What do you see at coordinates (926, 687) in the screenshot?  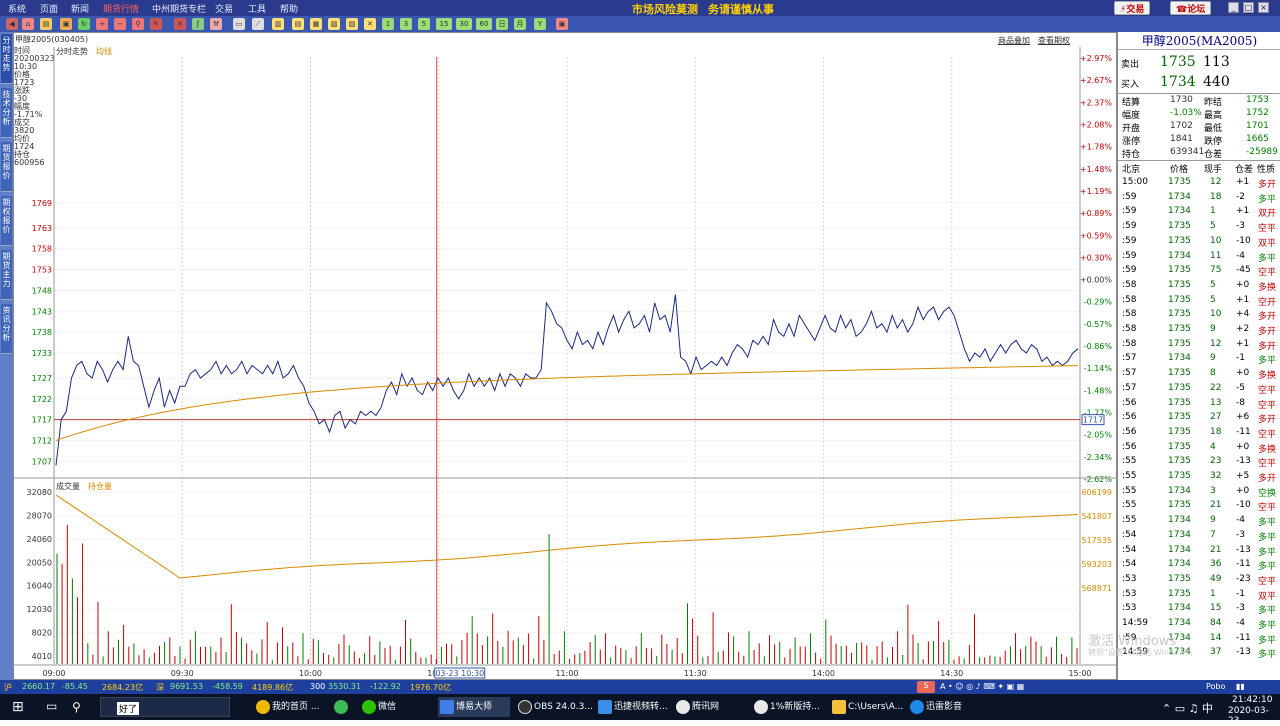 I see `ime-icon: S` at bounding box center [926, 687].